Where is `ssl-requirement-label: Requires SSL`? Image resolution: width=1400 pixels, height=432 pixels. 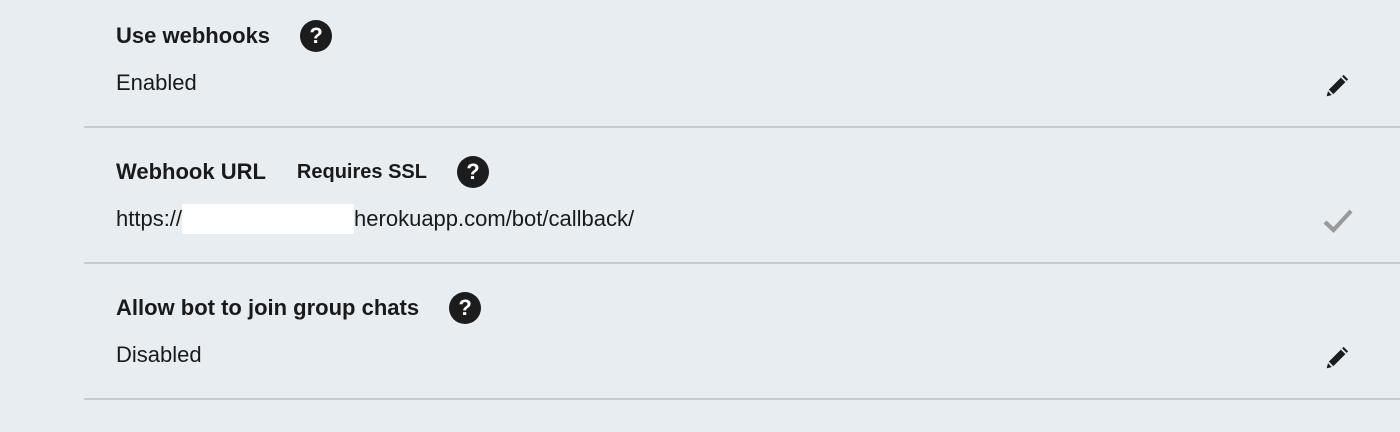
ssl-requirement-label: Requires SSL is located at coordinates (361, 171).